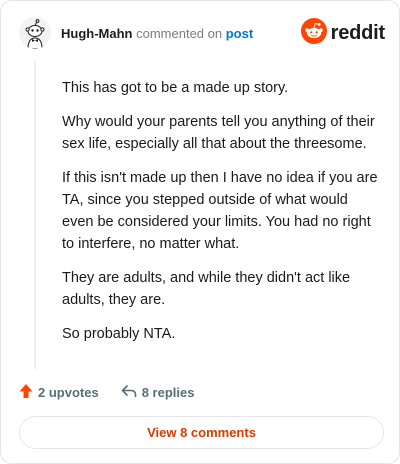  Describe the element at coordinates (96, 33) in the screenshot. I see `author-name: Hugh-Mahn` at that location.